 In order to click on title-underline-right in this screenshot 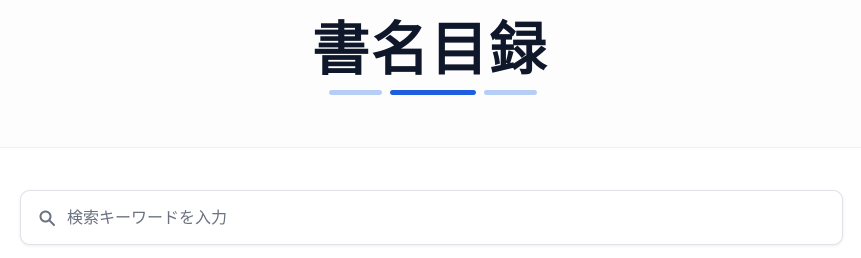, I will do `click(510, 92)`.